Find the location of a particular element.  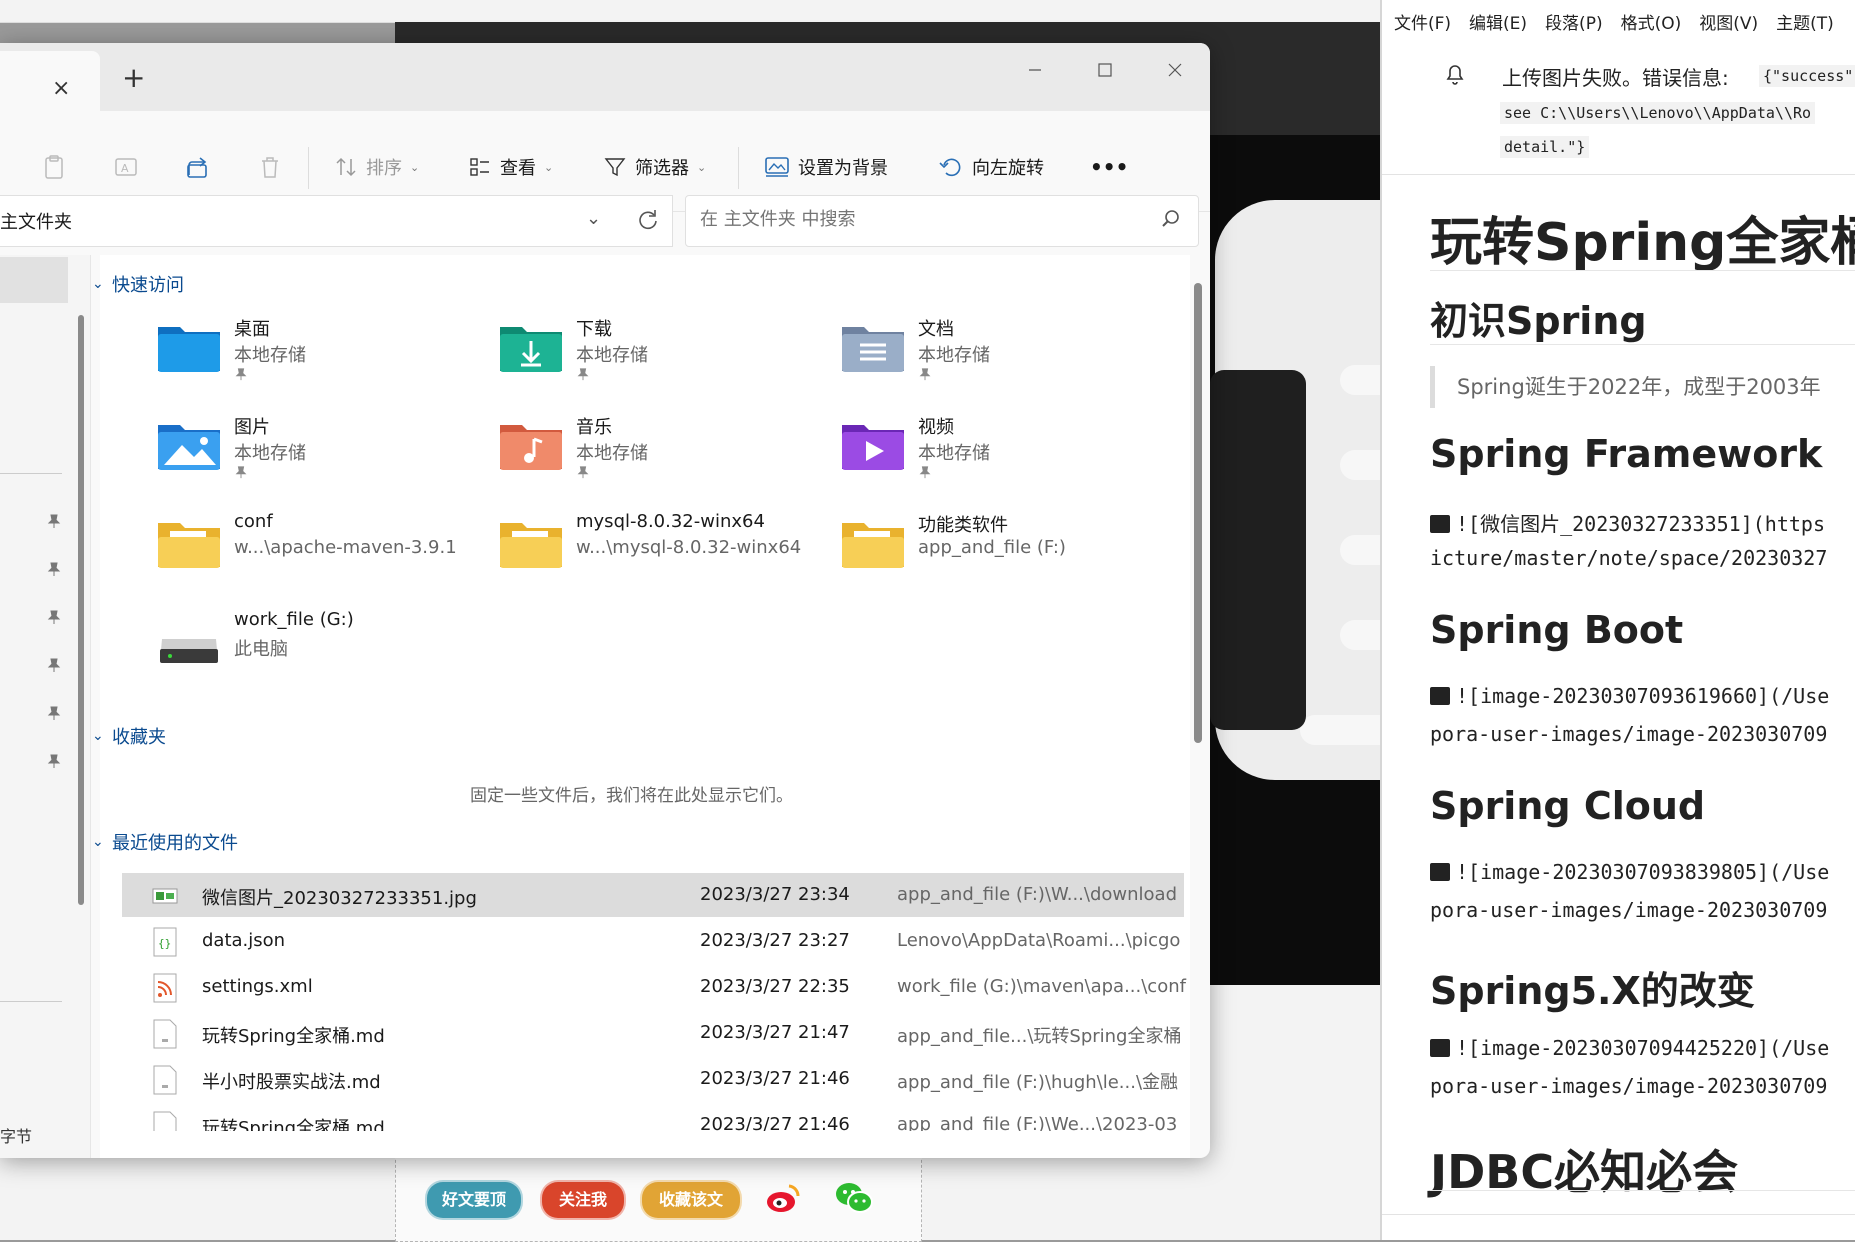

file-name: 玩转Spring全家桶.md is located at coordinates (293, 1124).